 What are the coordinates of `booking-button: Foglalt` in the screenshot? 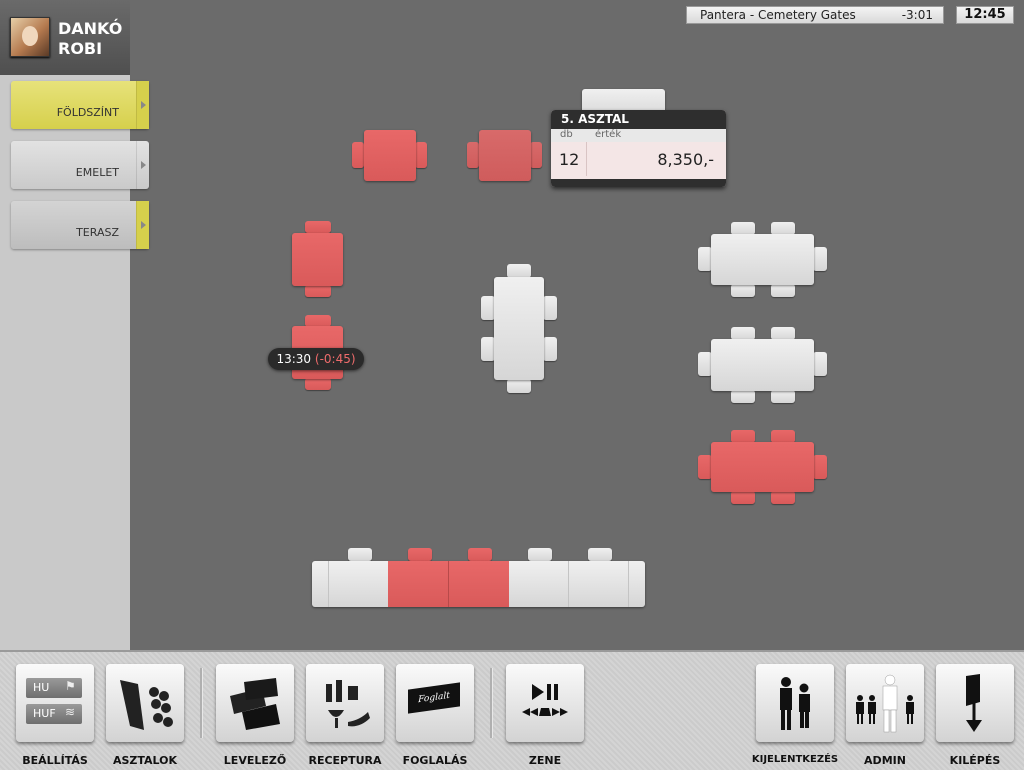 It's located at (435, 703).